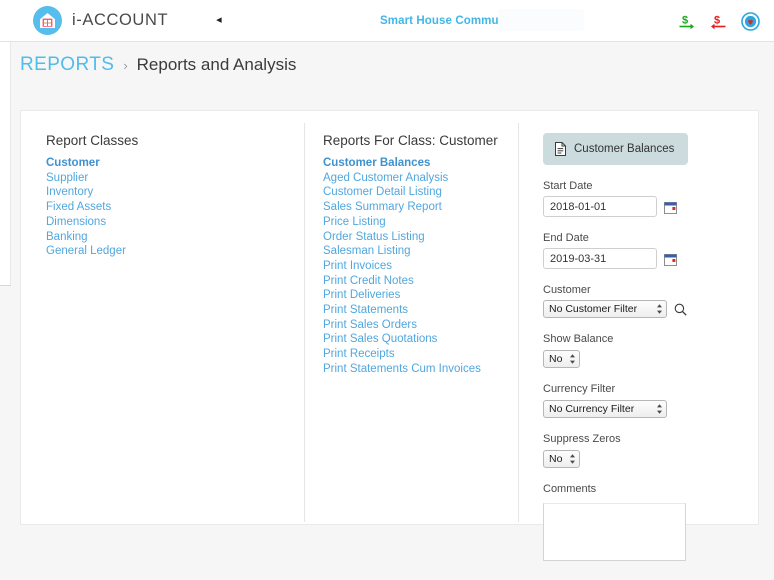 The image size is (774, 580). What do you see at coordinates (567, 290) in the screenshot?
I see `customer-label: Customer` at bounding box center [567, 290].